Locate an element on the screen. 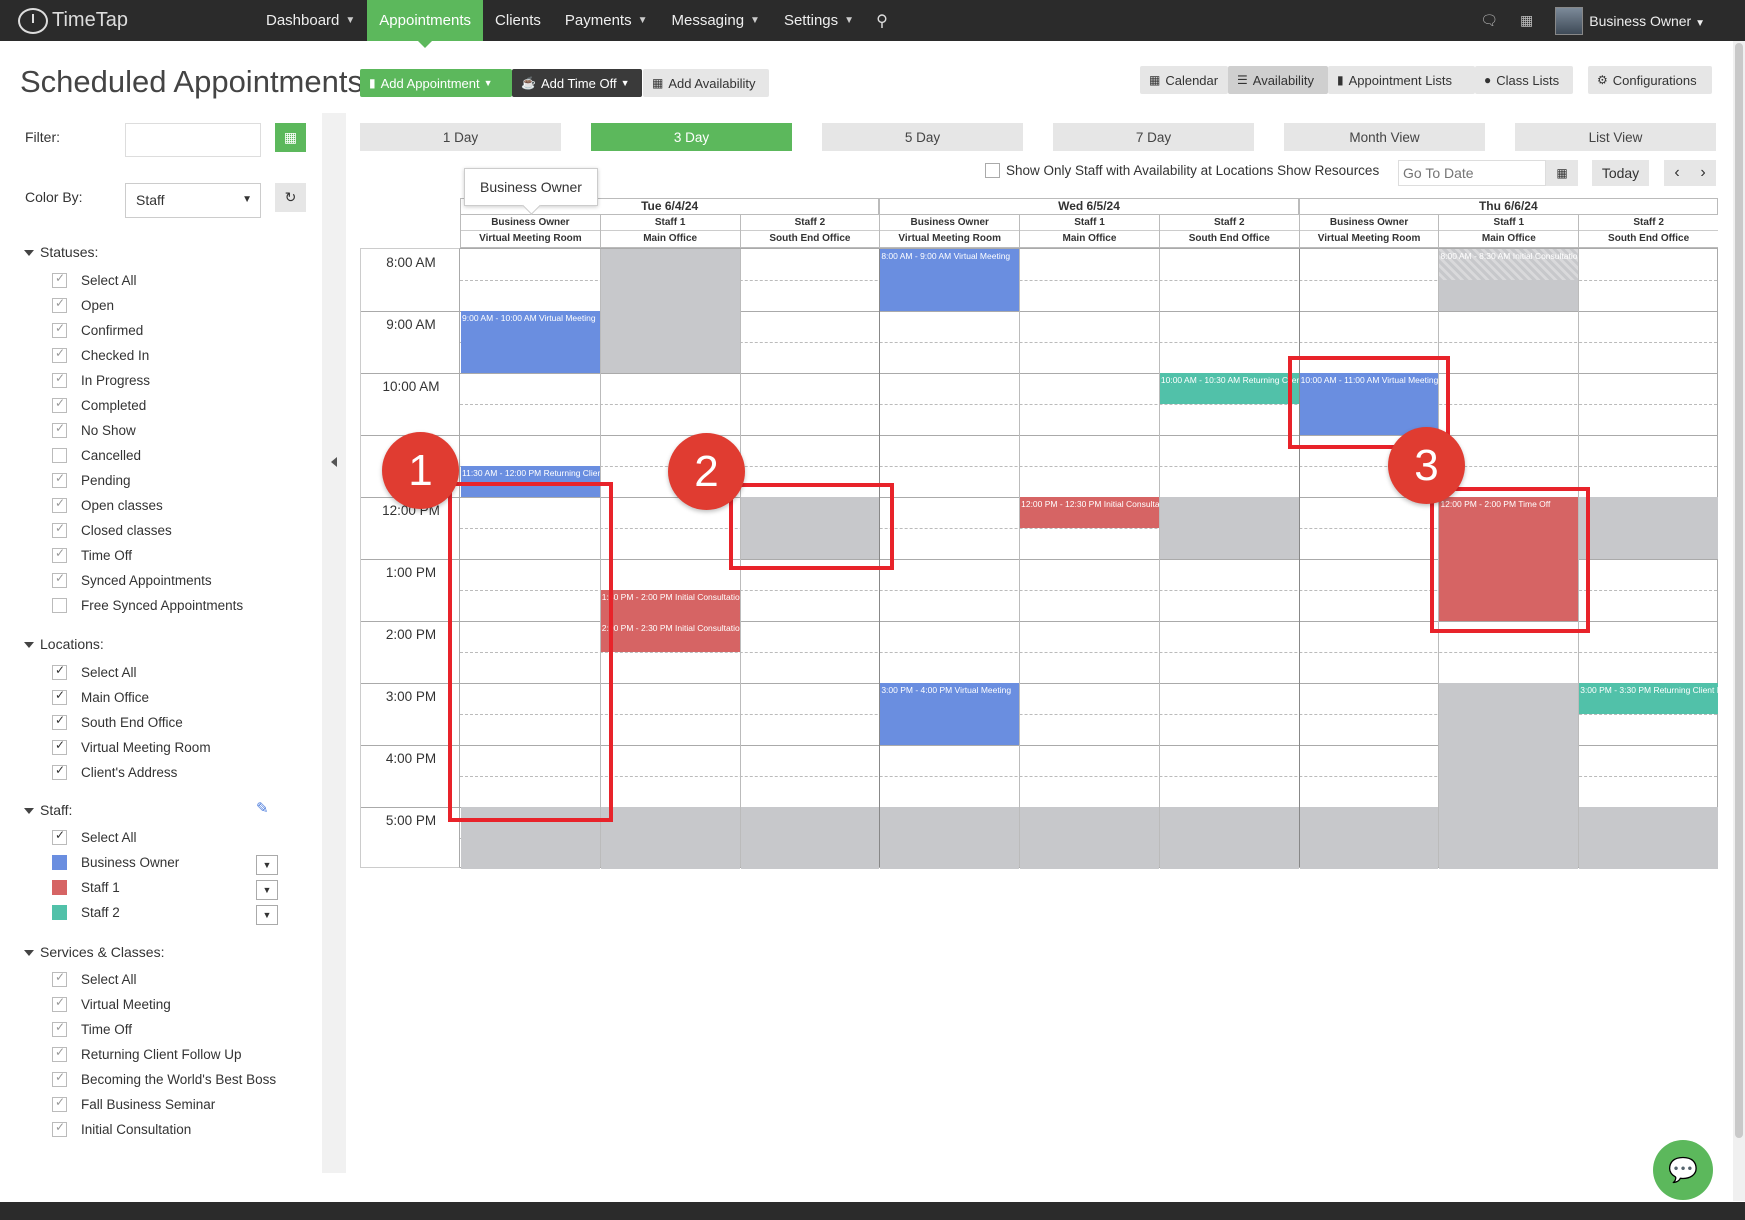 This screenshot has width=1745, height=1220. status-3: Checked In is located at coordinates (100, 354).